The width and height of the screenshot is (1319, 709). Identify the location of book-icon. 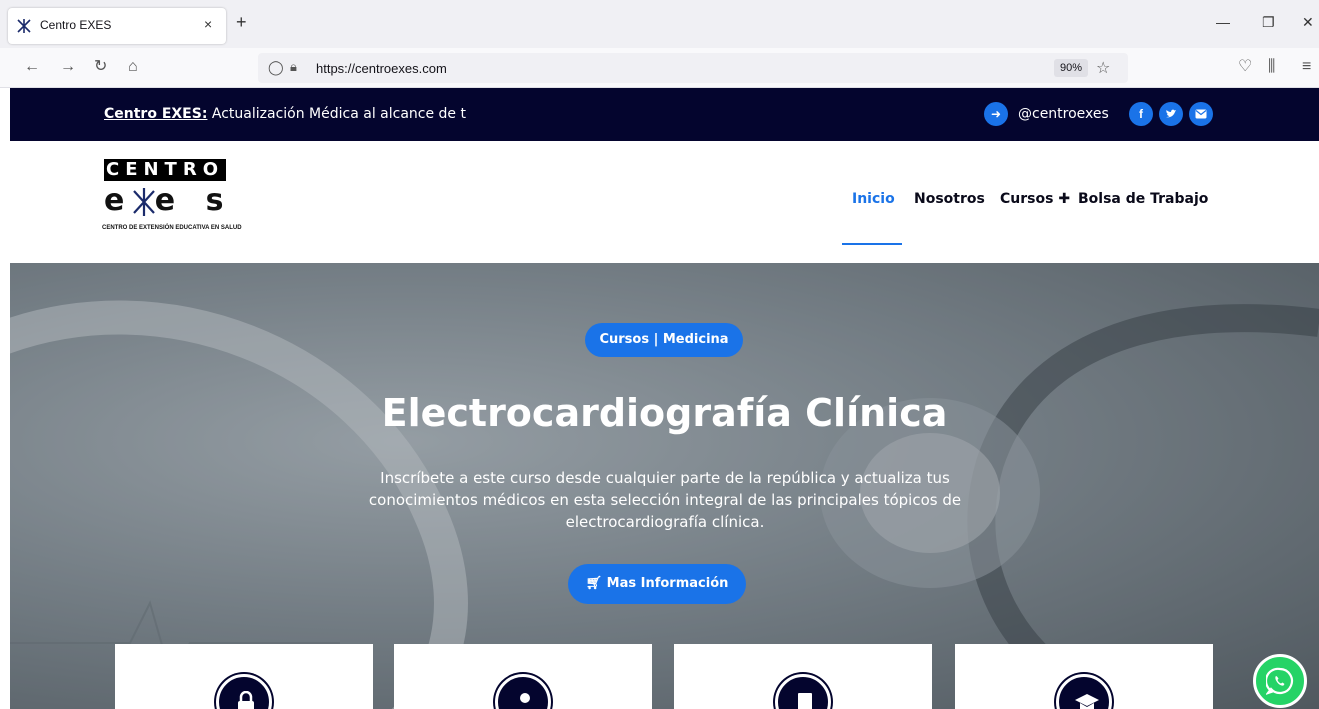
(803, 691).